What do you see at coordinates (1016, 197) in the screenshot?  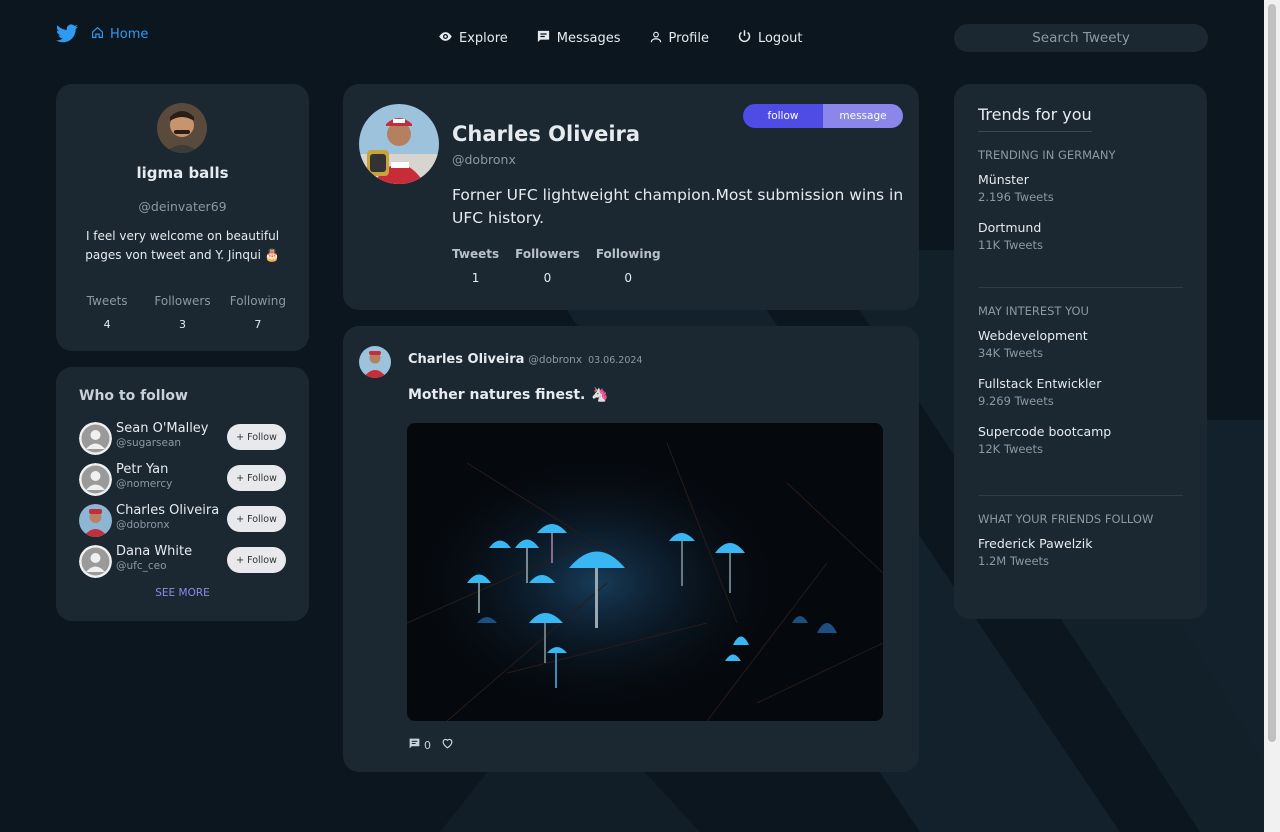 I see `trend-count: 2.196 Tweets` at bounding box center [1016, 197].